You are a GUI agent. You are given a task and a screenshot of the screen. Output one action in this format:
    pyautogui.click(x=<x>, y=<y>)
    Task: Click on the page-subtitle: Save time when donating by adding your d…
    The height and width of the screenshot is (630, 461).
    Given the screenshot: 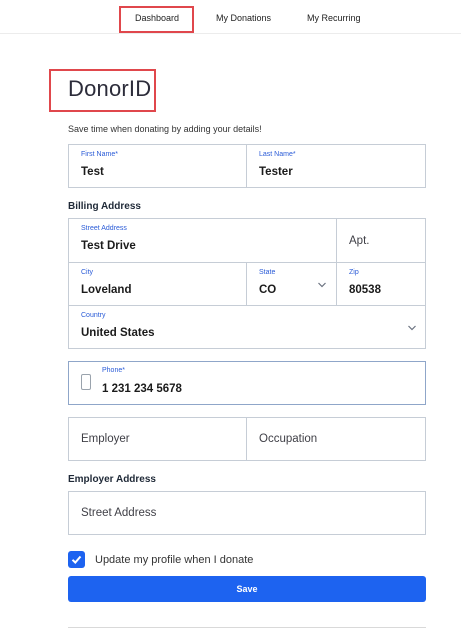 What is the action you would take?
    pyautogui.click(x=165, y=129)
    